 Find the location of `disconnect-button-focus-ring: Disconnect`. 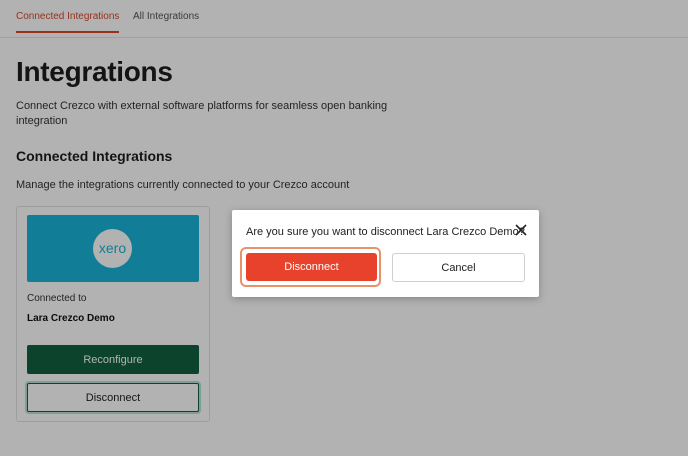

disconnect-button-focus-ring: Disconnect is located at coordinates (310, 267).